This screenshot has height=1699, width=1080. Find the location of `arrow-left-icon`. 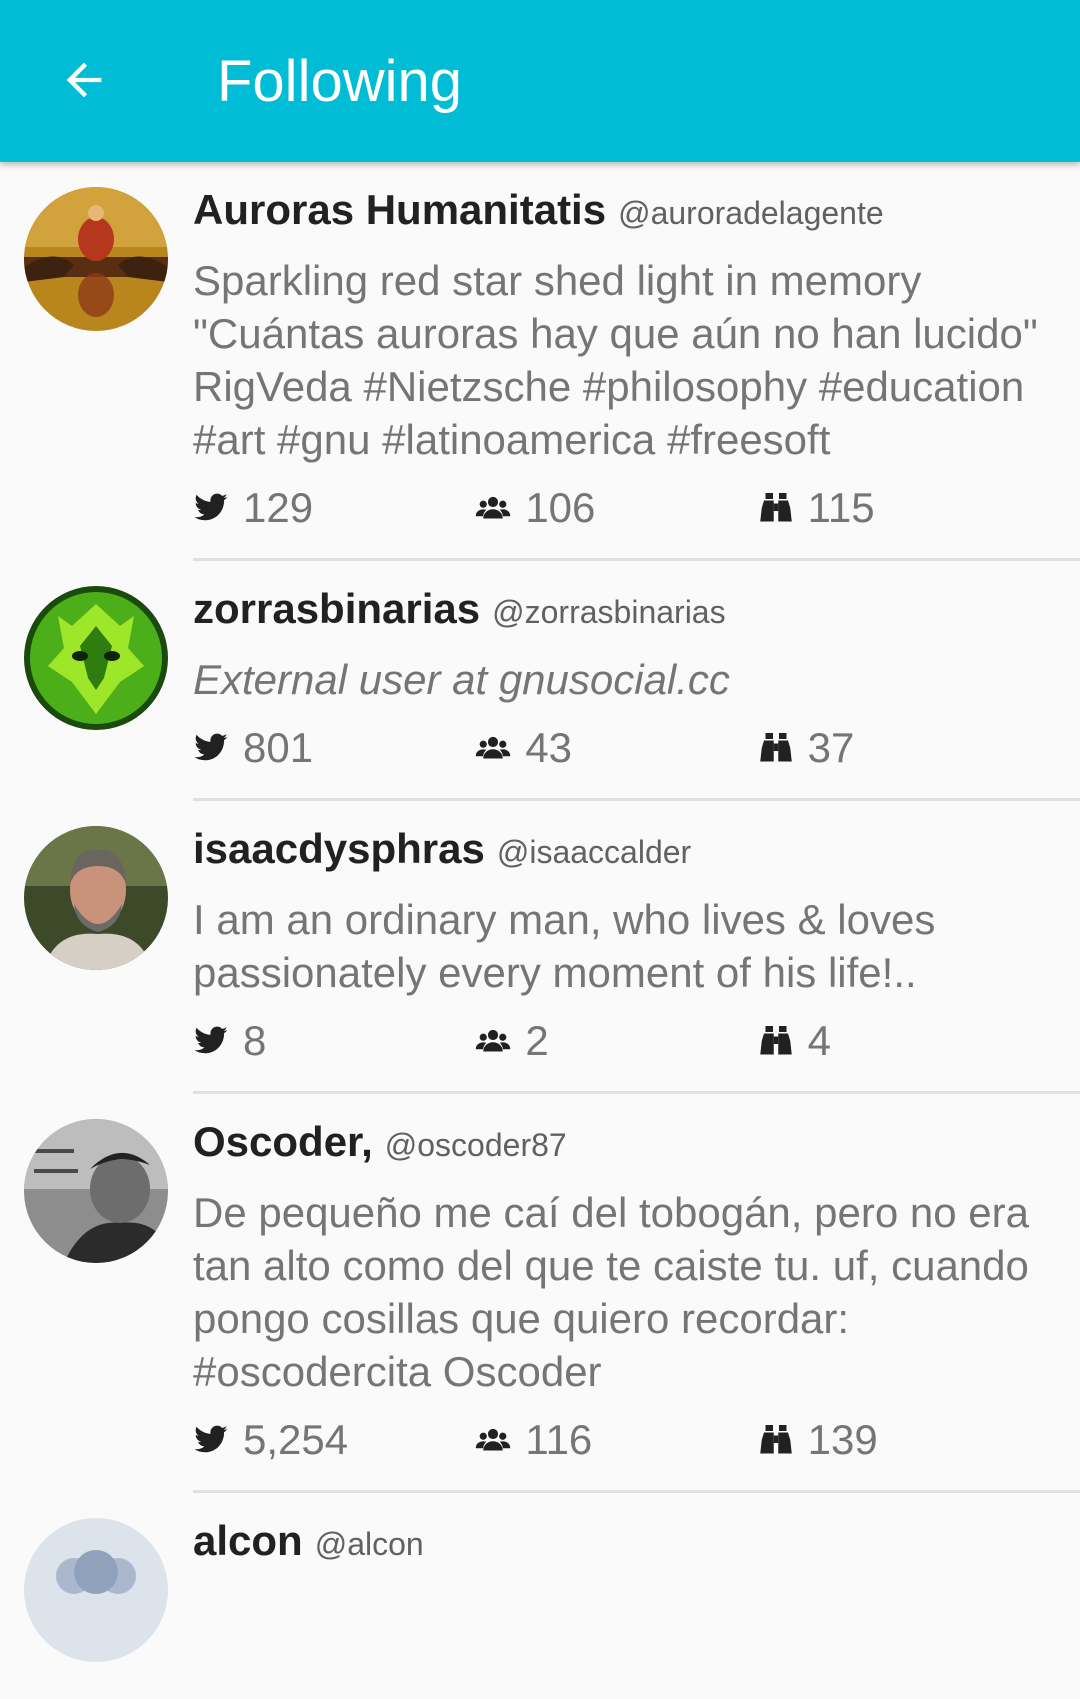

arrow-left-icon is located at coordinates (84, 80).